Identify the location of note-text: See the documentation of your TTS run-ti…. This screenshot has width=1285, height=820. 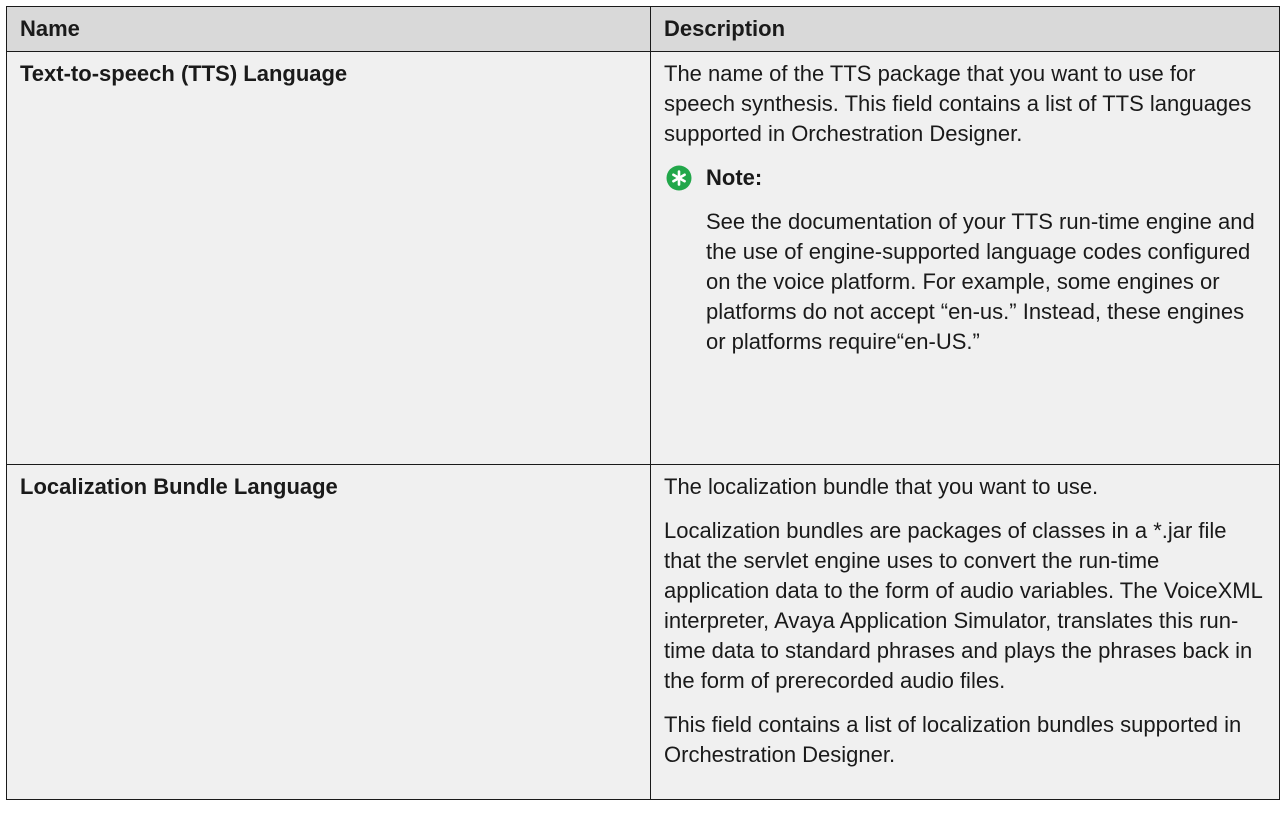
(980, 281).